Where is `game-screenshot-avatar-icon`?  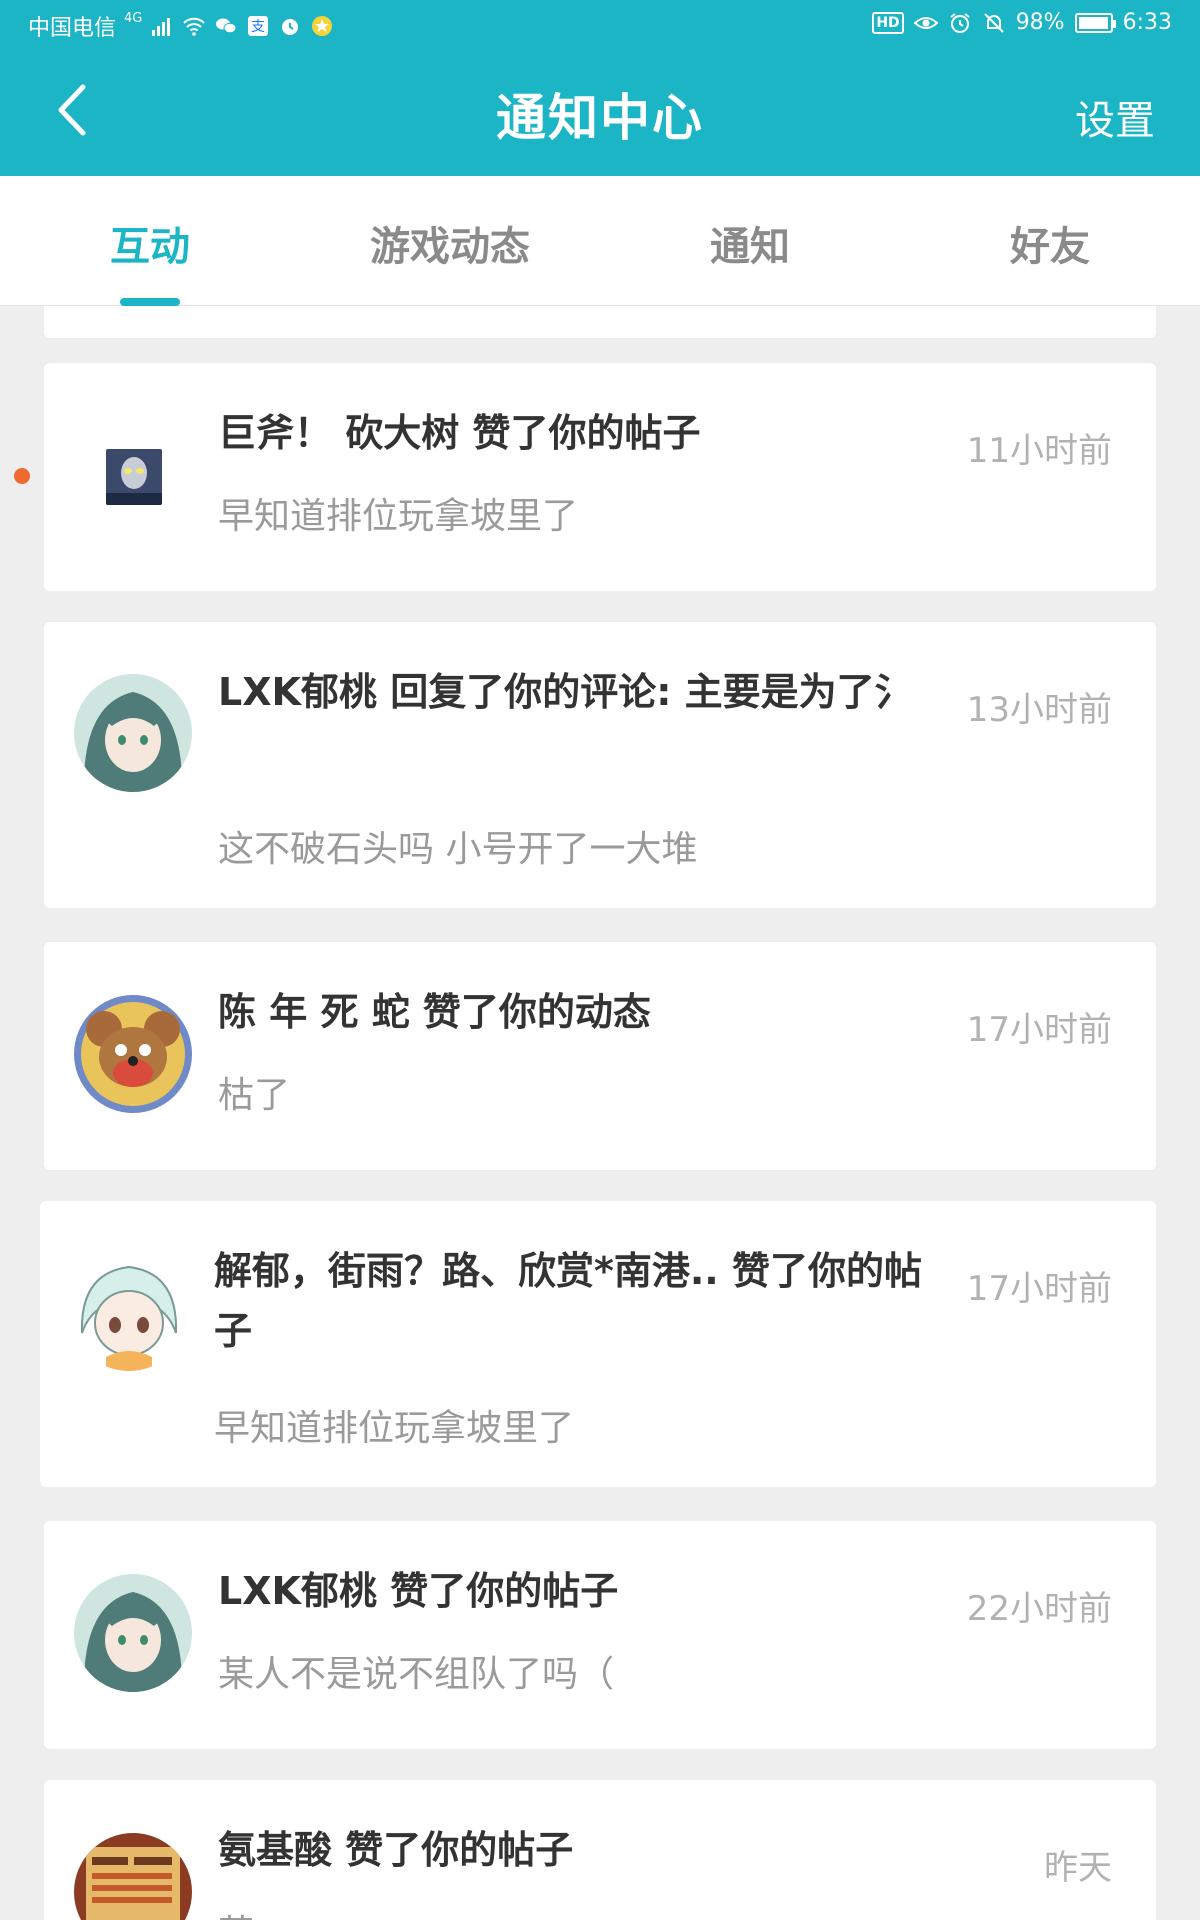
game-screenshot-avatar-icon is located at coordinates (133, 1876).